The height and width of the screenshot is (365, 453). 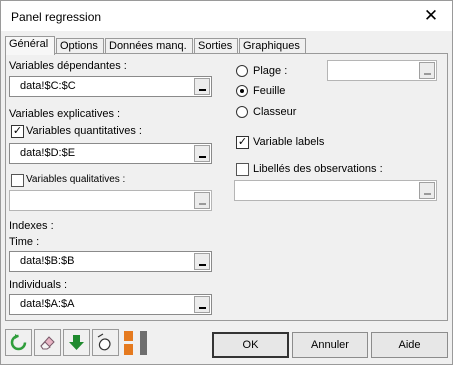 What do you see at coordinates (24, 242) in the screenshot?
I see `time-label: Time :` at bounding box center [24, 242].